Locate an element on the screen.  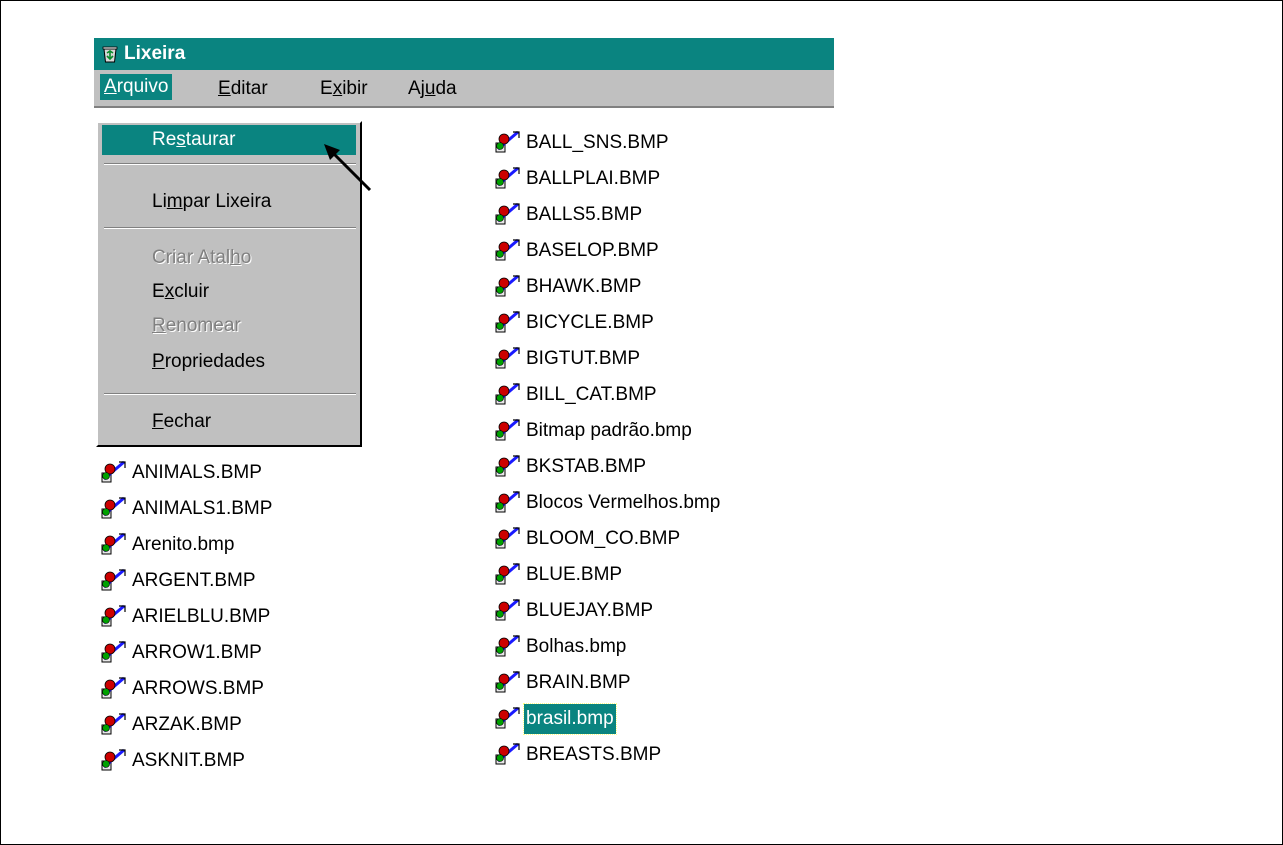
file-item: ANIMALS.BMP is located at coordinates (182, 473).